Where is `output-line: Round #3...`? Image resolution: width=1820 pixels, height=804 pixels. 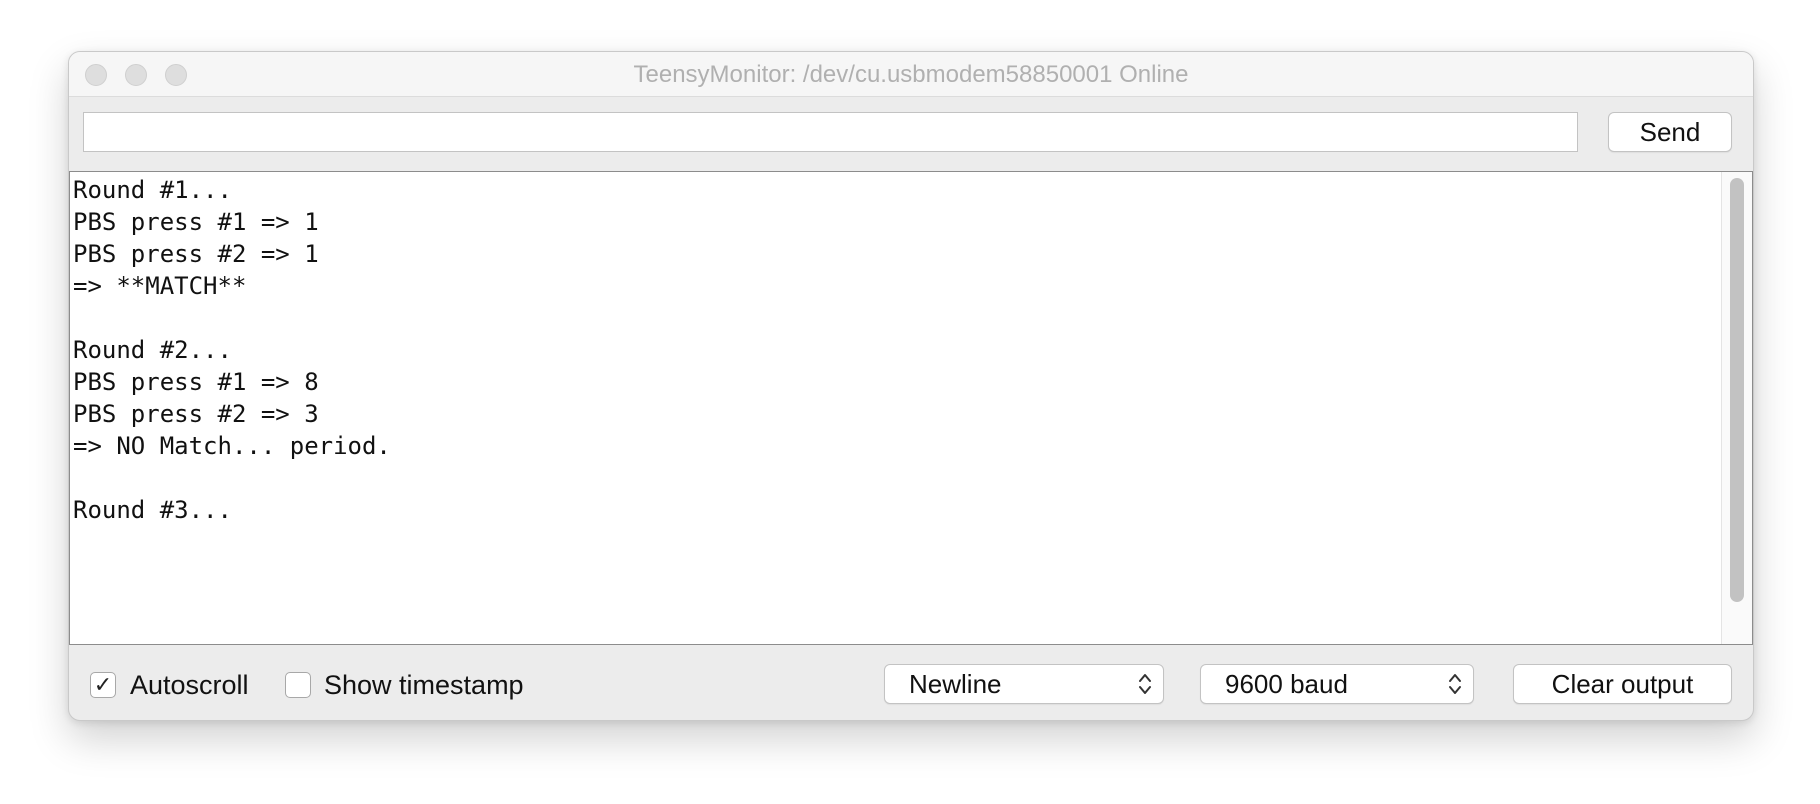
output-line: Round #3... is located at coordinates (152, 510).